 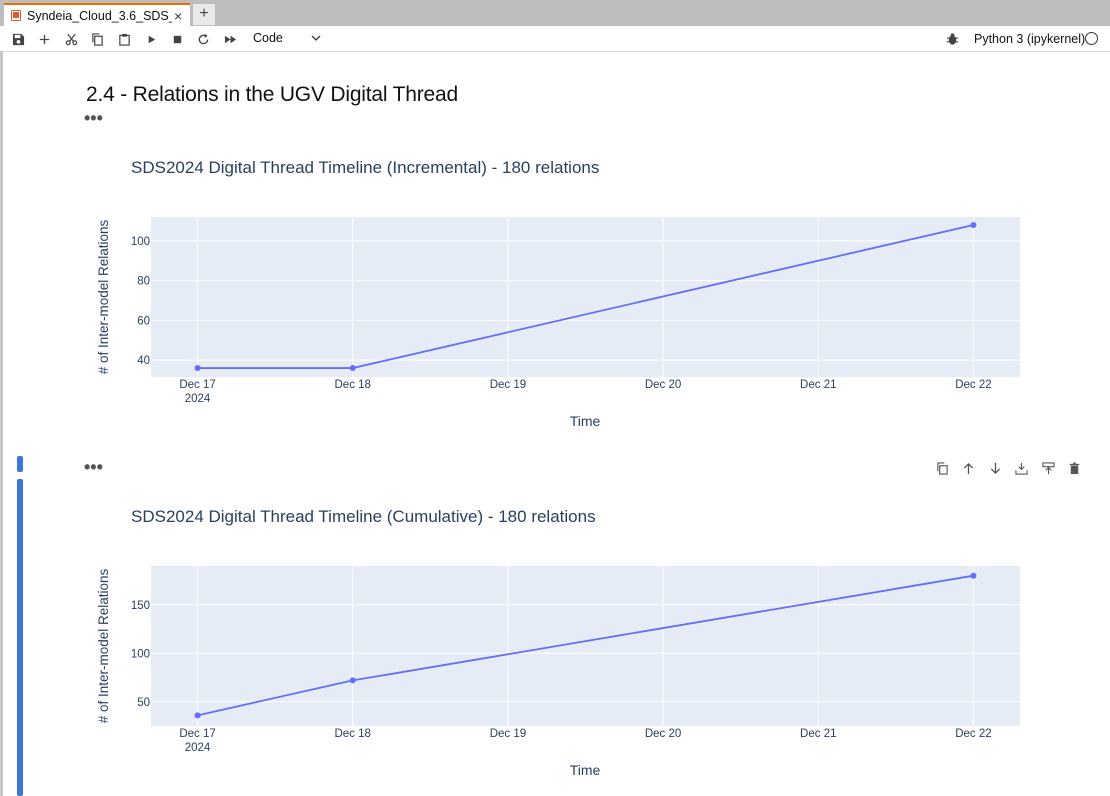 I want to click on kernel-name: Python 3 (ipykernel), so click(x=1029, y=39).